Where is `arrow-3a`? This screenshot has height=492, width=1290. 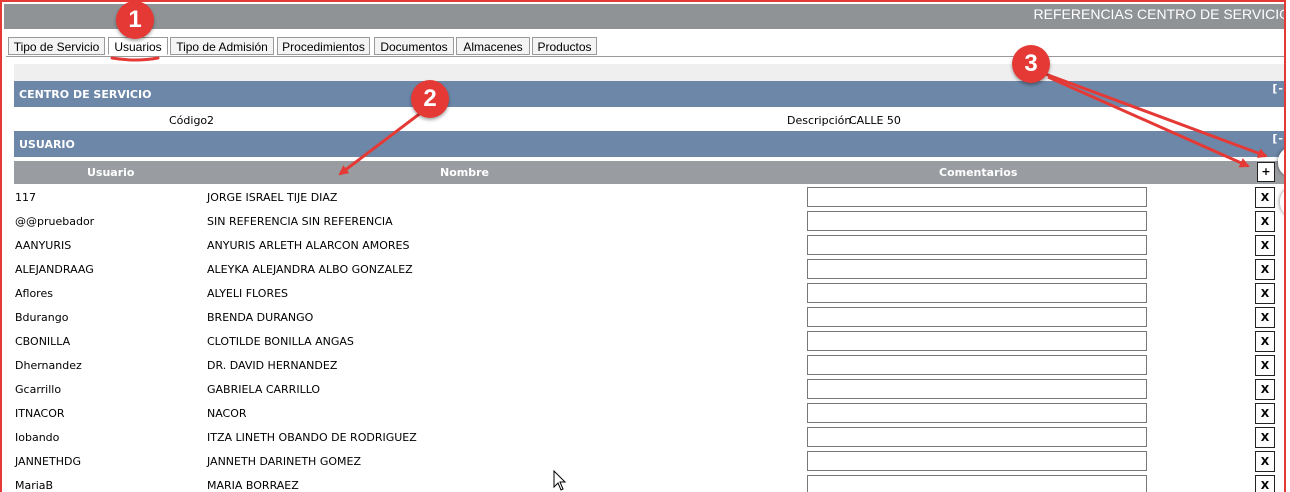
arrow-3a is located at coordinates (1148, 121).